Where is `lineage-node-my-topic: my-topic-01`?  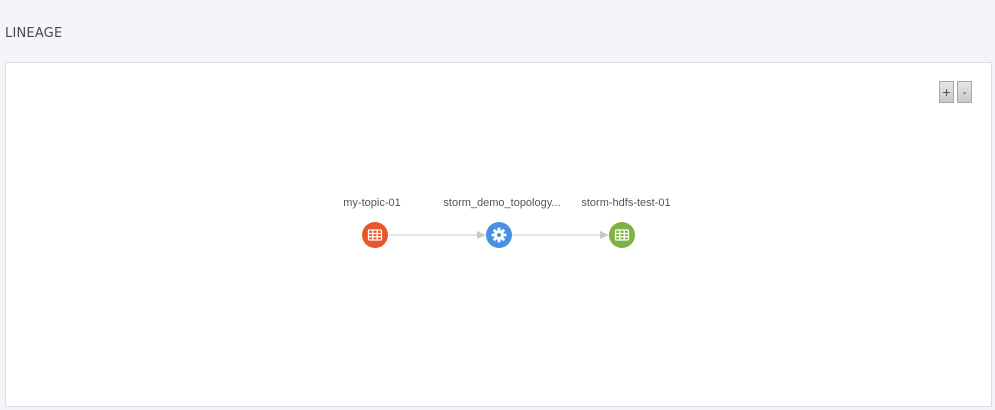
lineage-node-my-topic: my-topic-01 is located at coordinates (372, 222).